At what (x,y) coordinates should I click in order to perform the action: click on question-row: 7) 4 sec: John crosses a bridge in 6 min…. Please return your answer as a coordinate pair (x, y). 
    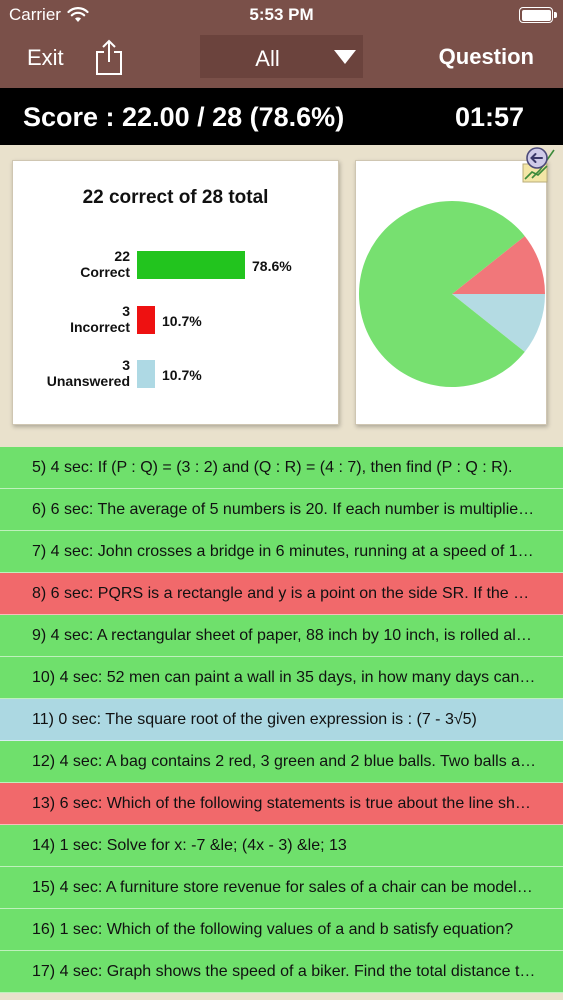
    Looking at the image, I should click on (281, 552).